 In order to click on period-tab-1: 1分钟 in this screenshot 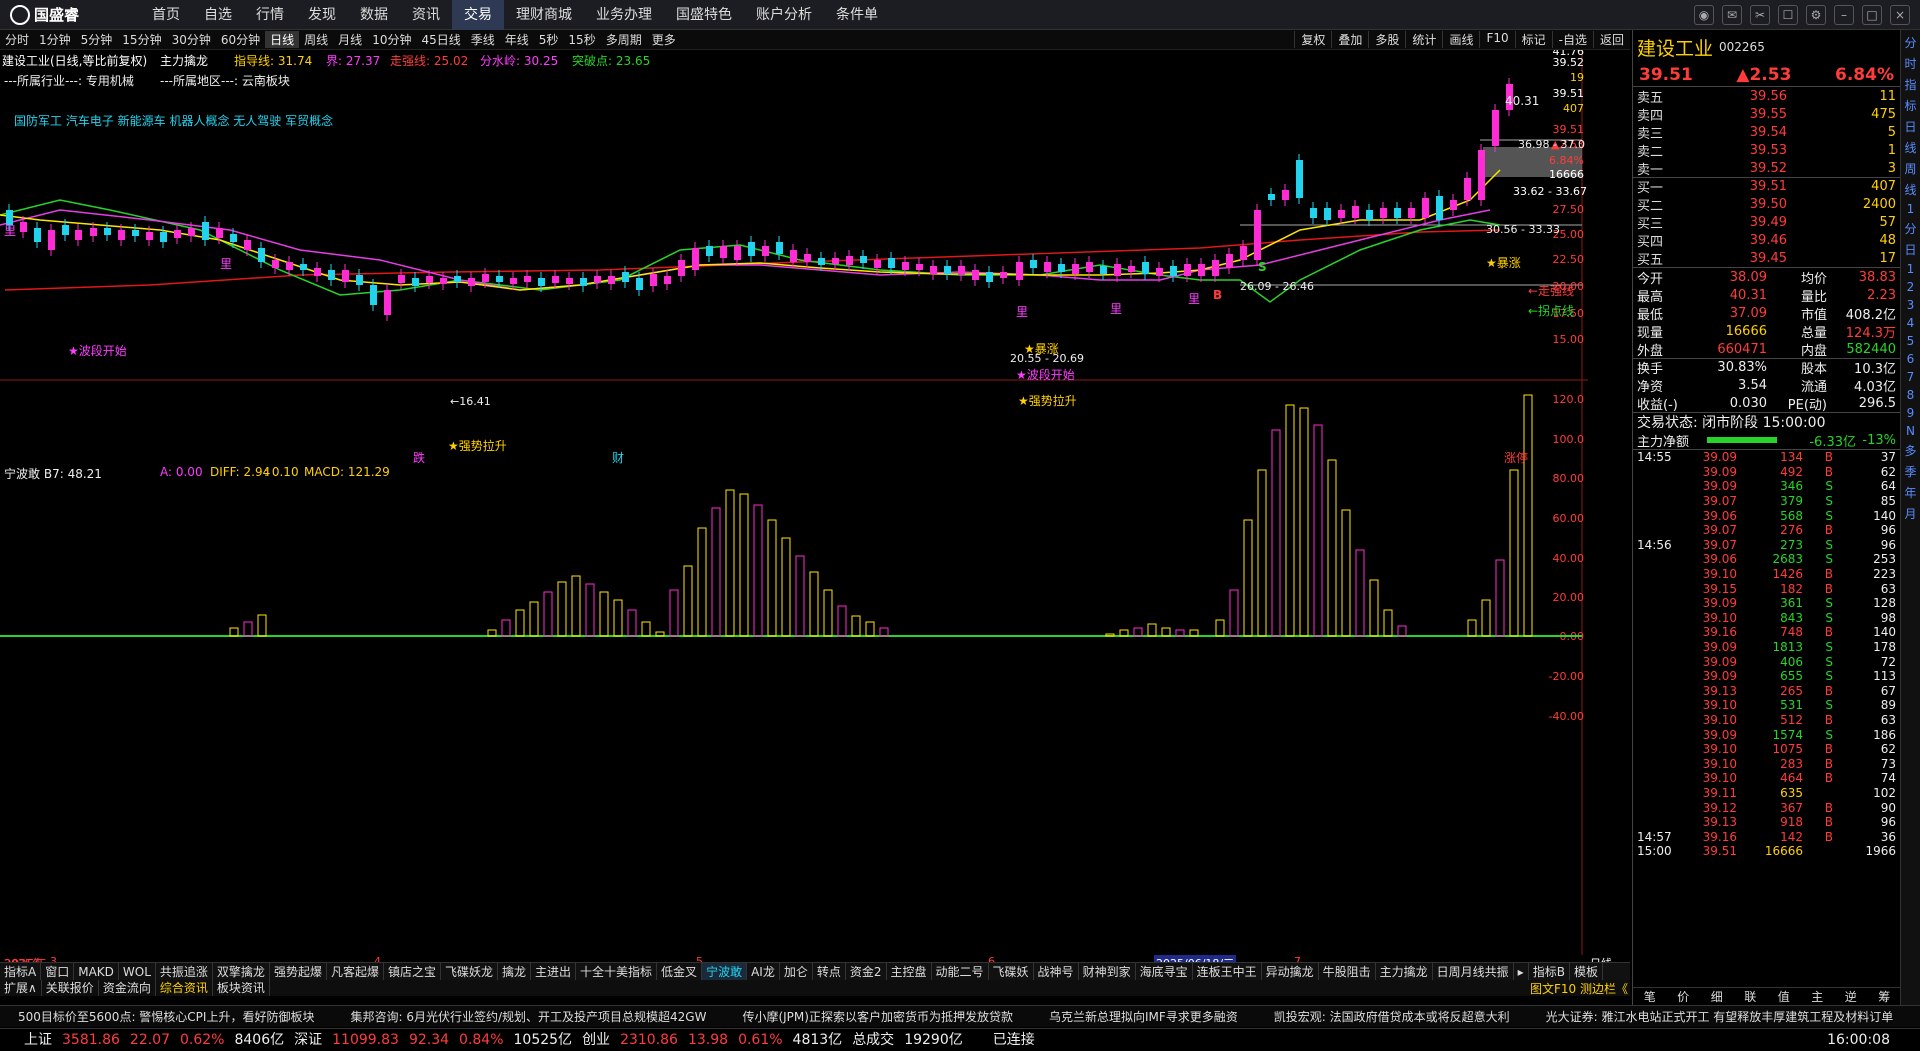, I will do `click(55, 39)`.